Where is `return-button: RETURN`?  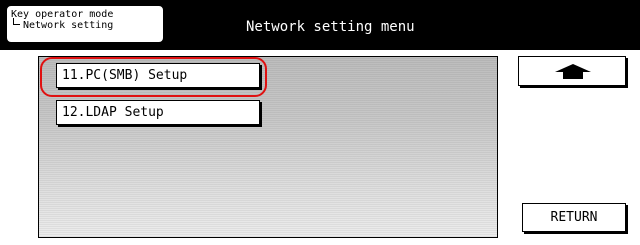 return-button: RETURN is located at coordinates (574, 217).